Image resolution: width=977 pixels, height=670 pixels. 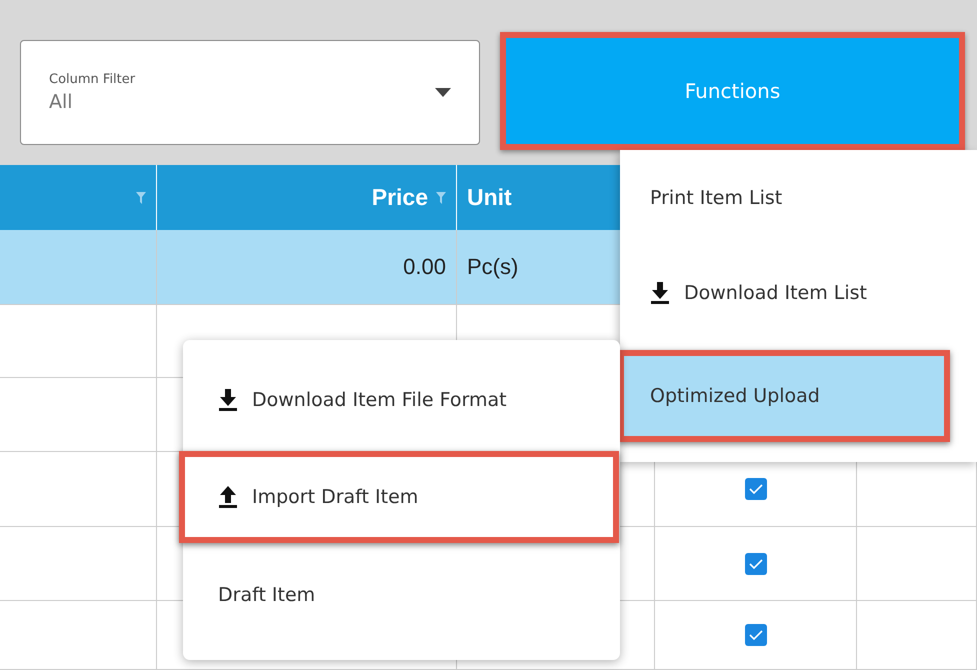 I want to click on menu-item: Download Item File Format, so click(x=401, y=399).